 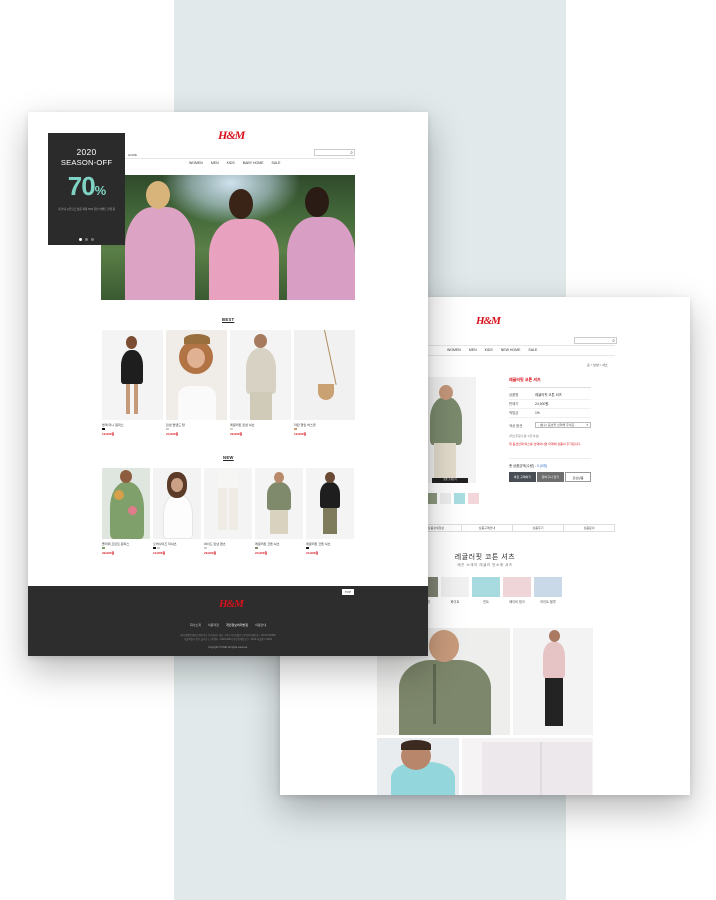 I want to click on buy-now-button: 바로 구매하기, so click(x=522, y=477).